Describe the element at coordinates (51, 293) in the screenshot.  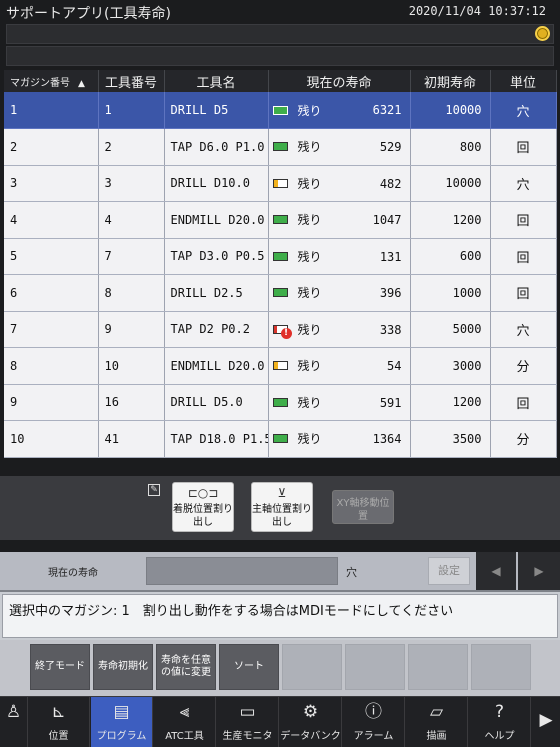
I see `magazine-number-cell: 6` at that location.